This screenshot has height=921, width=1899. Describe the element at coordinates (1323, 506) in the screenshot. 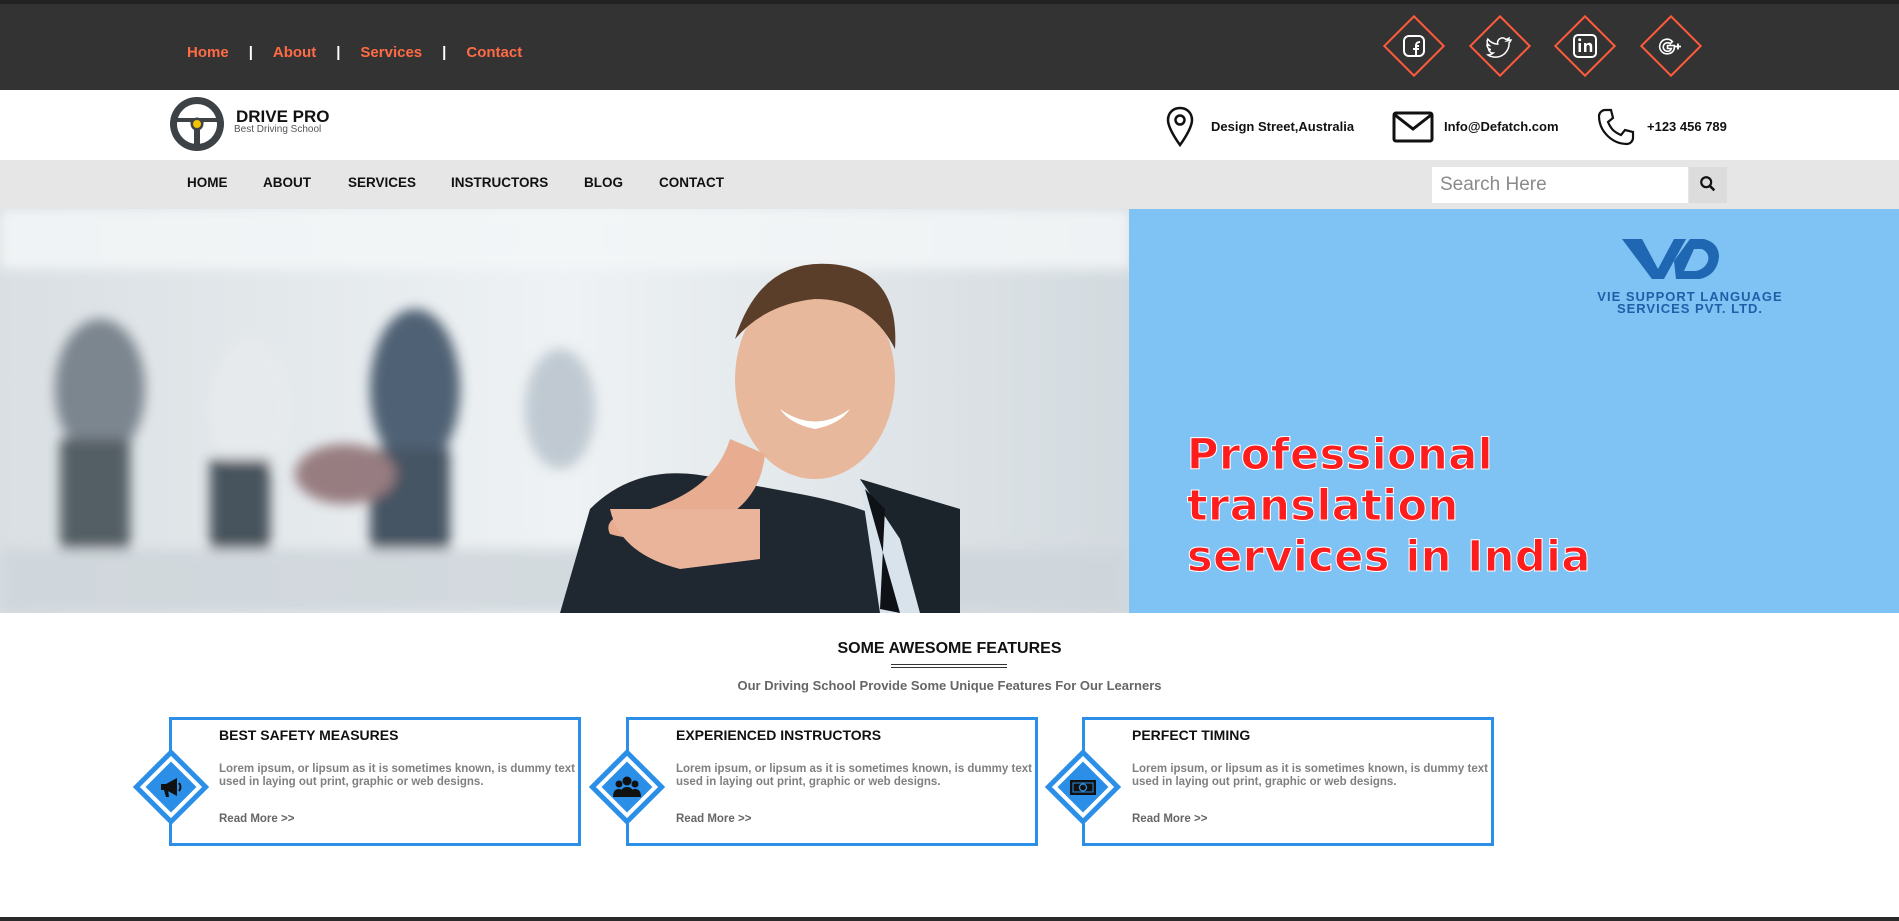

I see `hero-headline-line2: translation` at that location.